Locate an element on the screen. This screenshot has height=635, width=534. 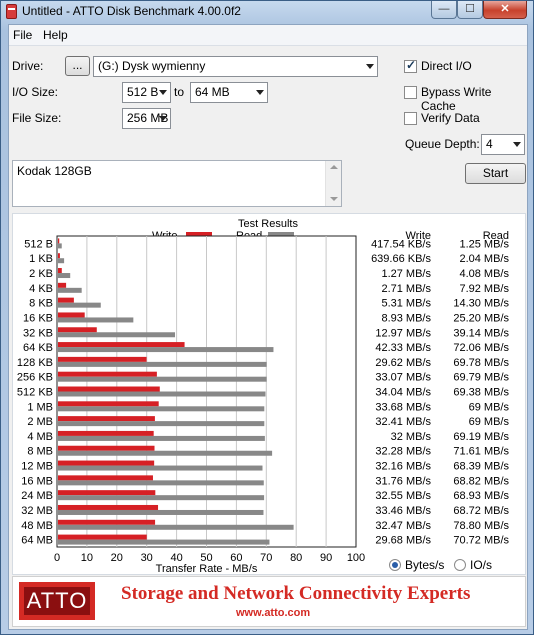
read-value: 69.78 MB/s is located at coordinates (481, 363).